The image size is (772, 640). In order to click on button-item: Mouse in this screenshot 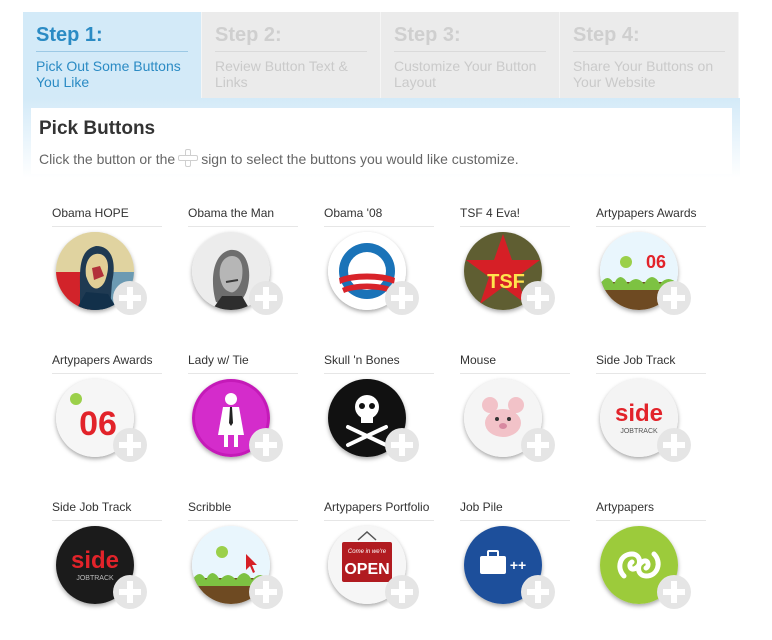, I will do `click(515, 423)`.